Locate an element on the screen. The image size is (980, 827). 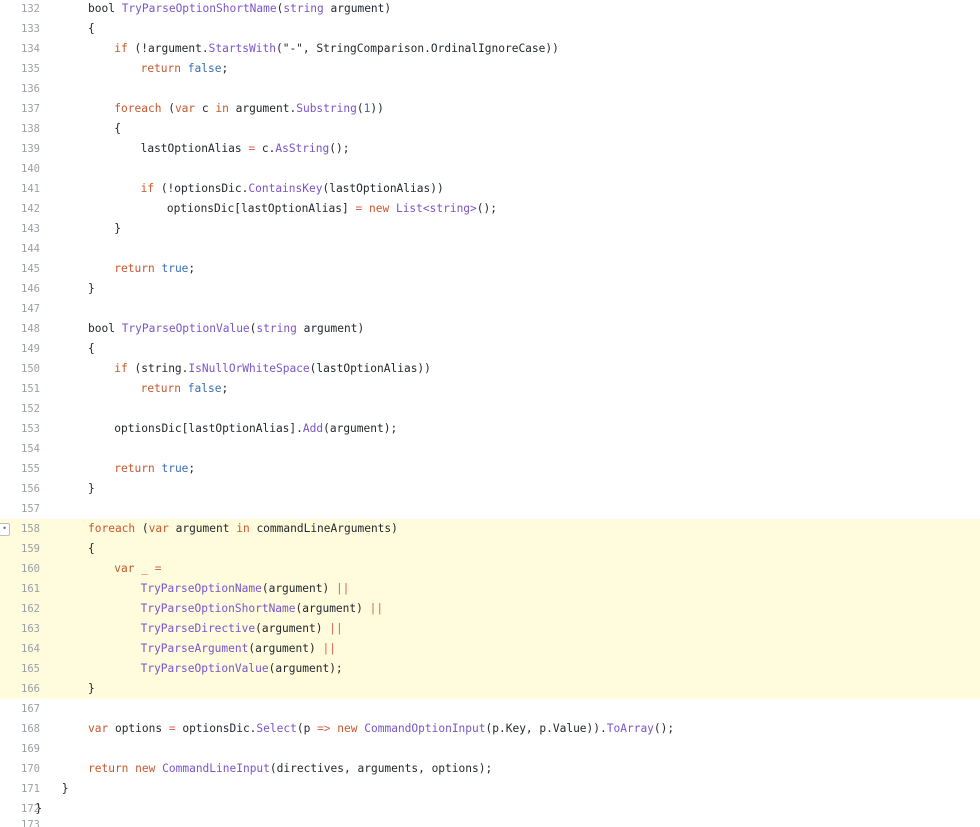
line-number: 165 is located at coordinates (20, 669).